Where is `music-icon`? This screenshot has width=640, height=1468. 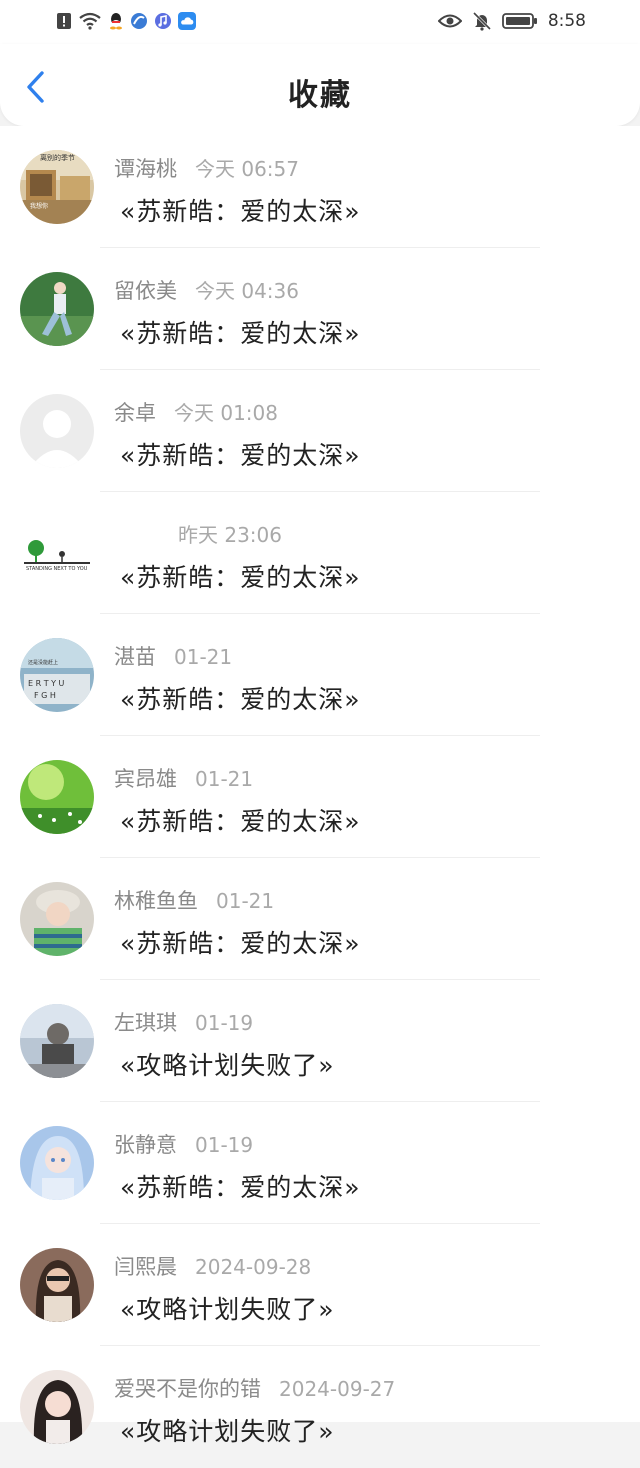
music-icon is located at coordinates (163, 21).